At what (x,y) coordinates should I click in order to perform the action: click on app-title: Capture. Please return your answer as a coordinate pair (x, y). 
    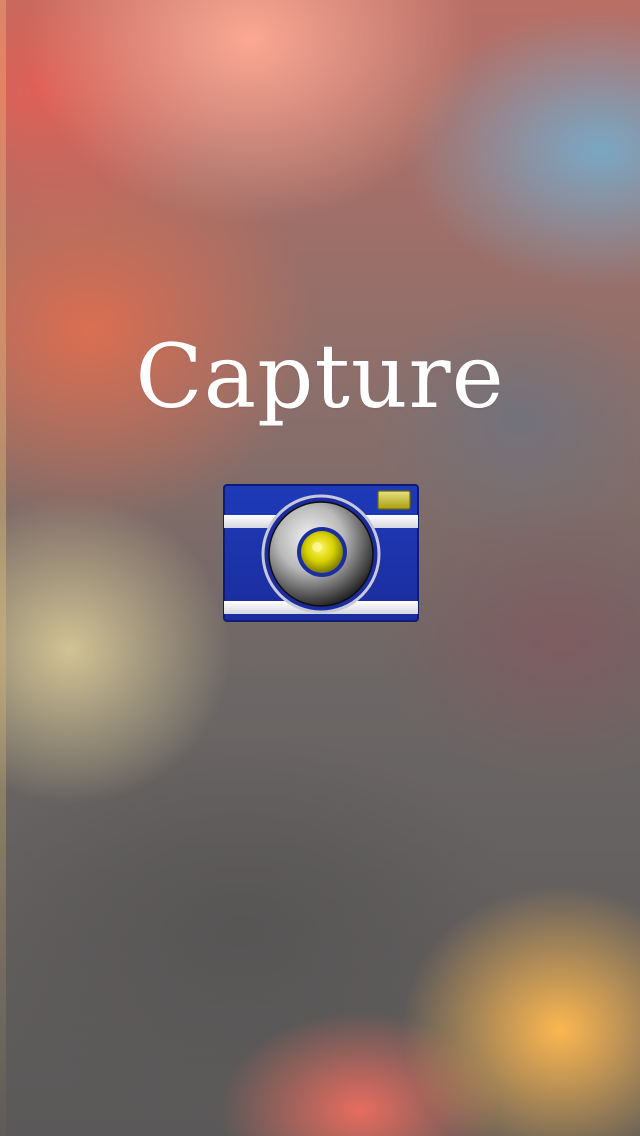
    Looking at the image, I should click on (320, 376).